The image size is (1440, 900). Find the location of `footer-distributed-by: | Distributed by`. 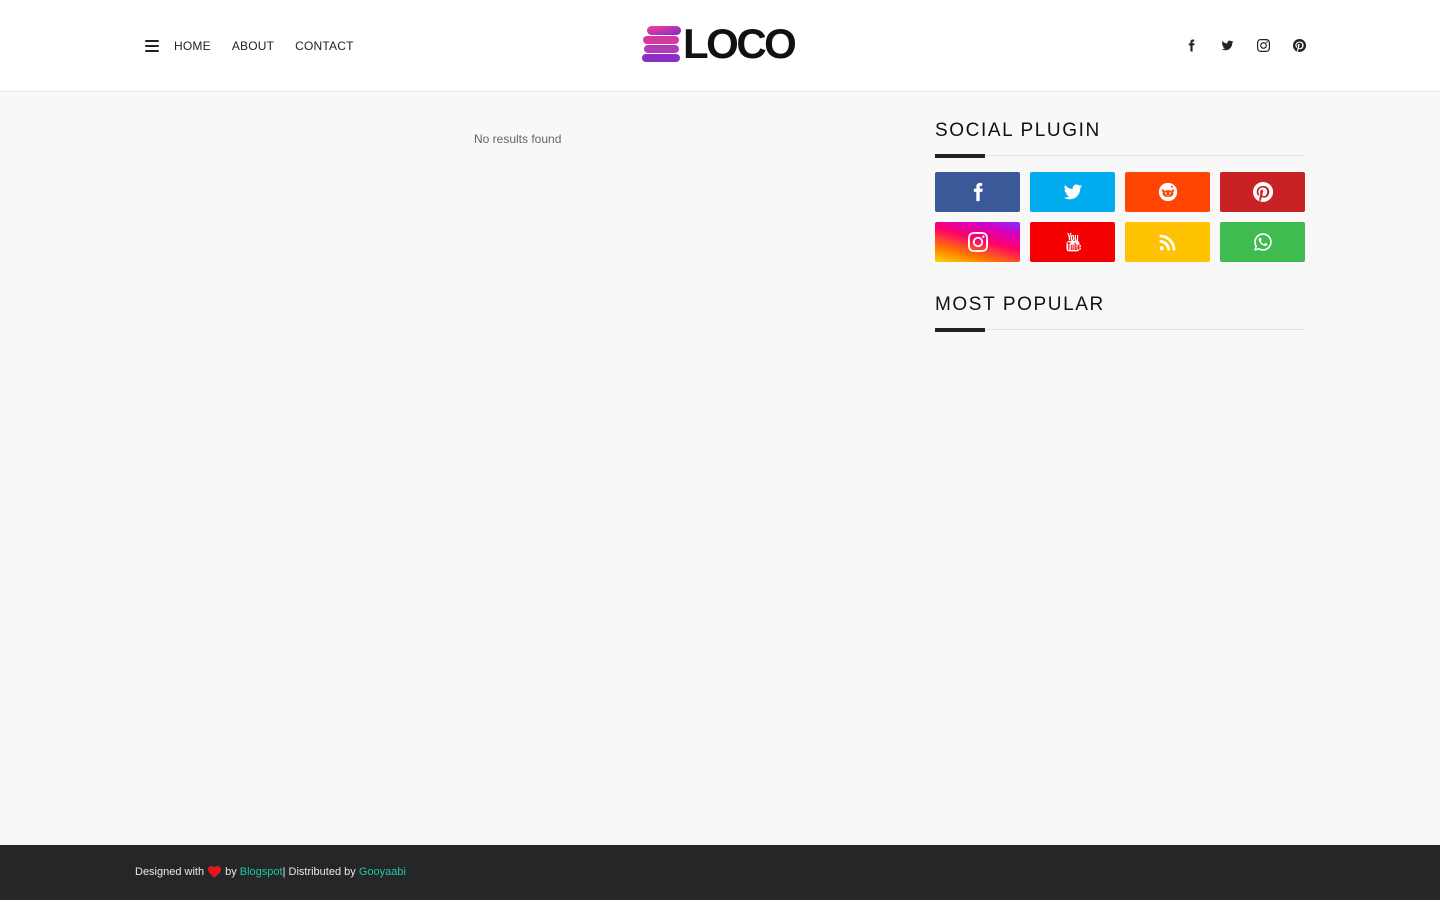

footer-distributed-by: | Distributed by is located at coordinates (319, 872).